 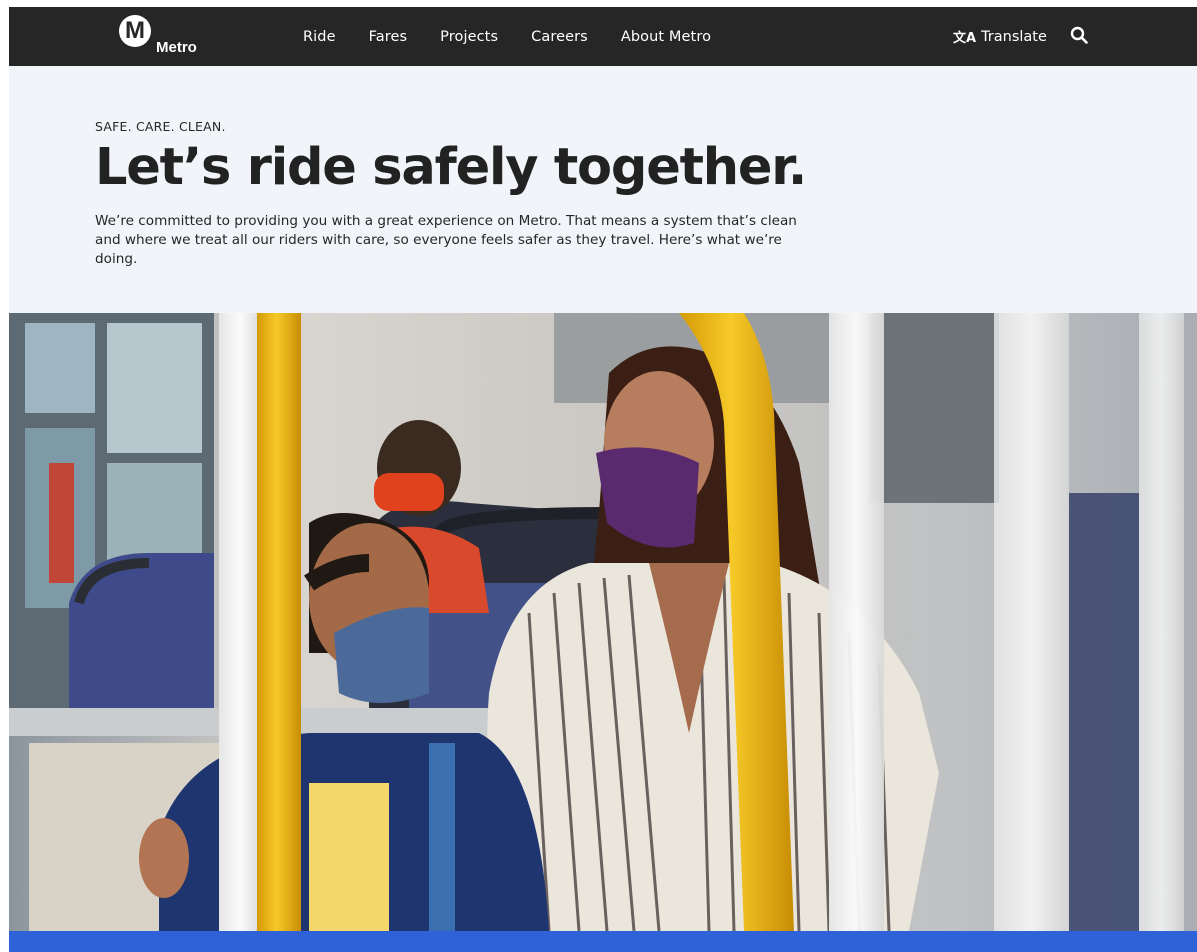 What do you see at coordinates (176, 47) in the screenshot?
I see `metro-logo-wordmark: Metro` at bounding box center [176, 47].